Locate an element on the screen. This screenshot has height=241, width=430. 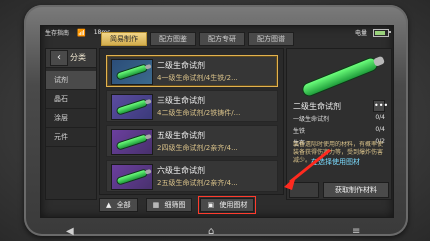
item-title: 六级生命试剂 is located at coordinates (181, 170).